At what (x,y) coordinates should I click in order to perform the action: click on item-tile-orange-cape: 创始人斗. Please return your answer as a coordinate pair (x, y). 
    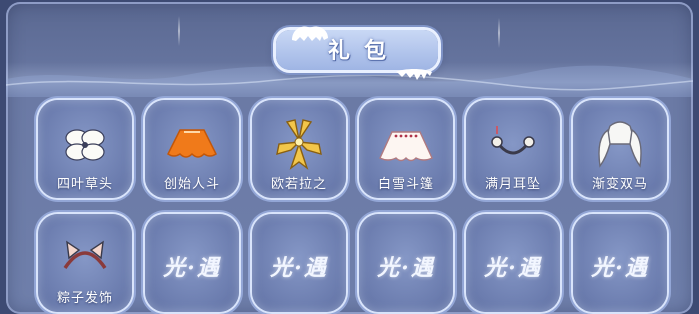
    Looking at the image, I should click on (192, 149).